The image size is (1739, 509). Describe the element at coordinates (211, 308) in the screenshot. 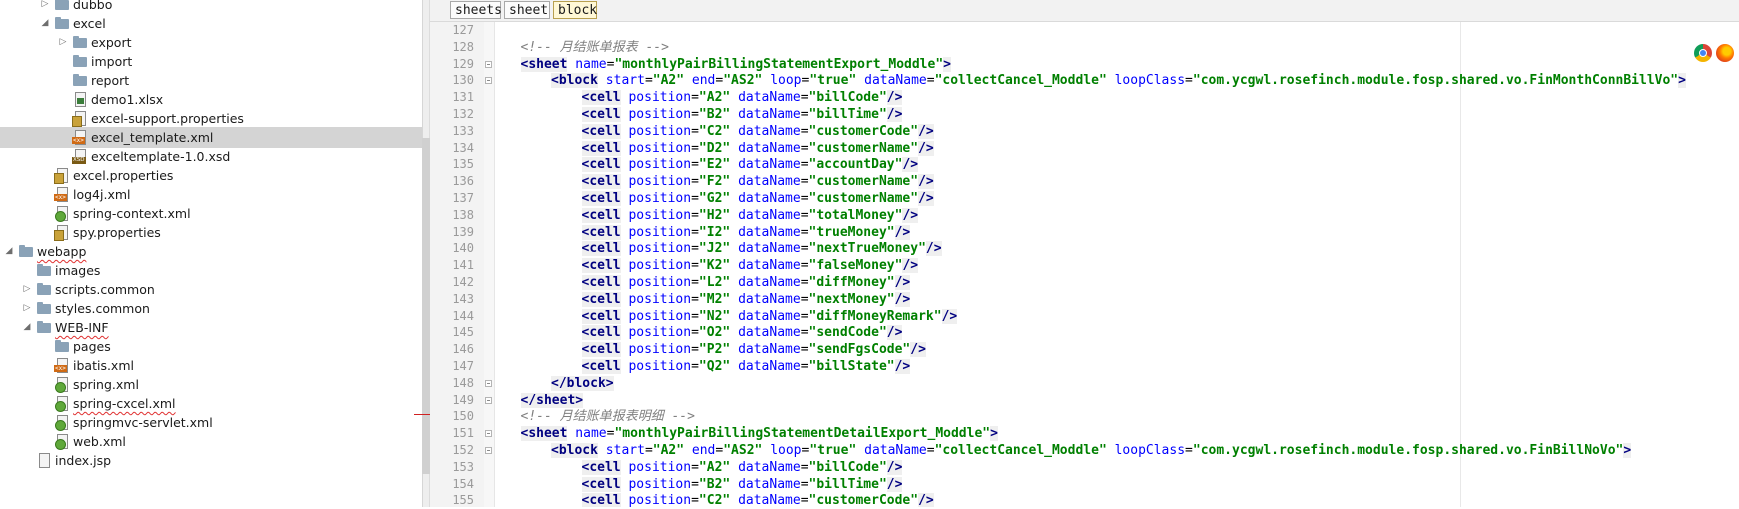

I see `tree-item: ▷ styles.common` at that location.